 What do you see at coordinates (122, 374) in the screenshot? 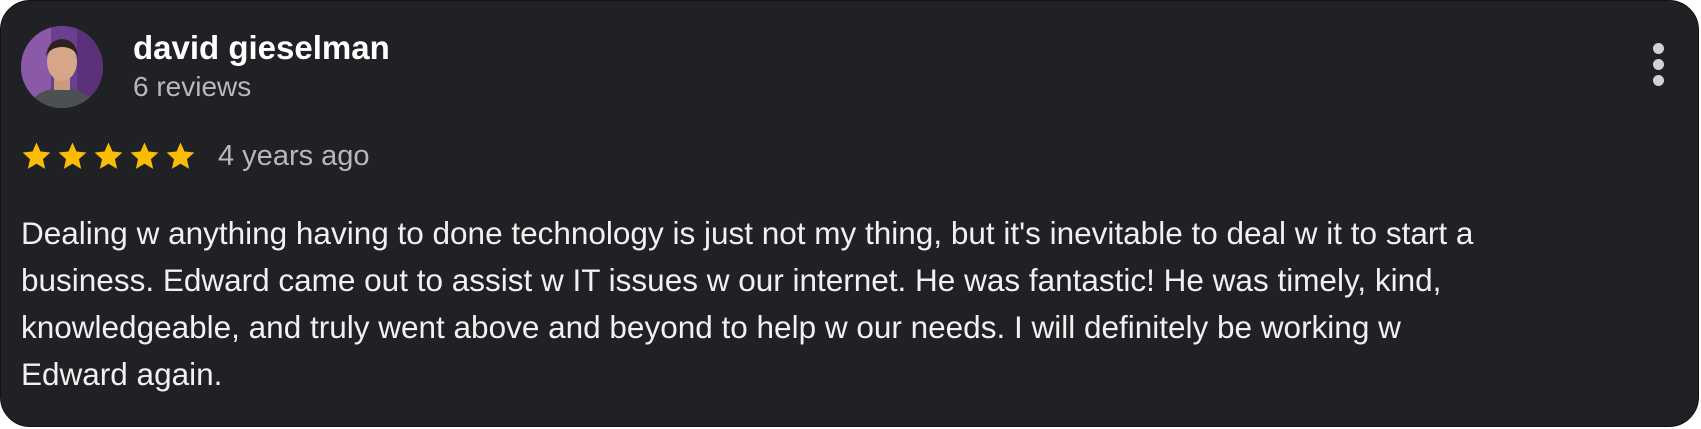
I see `review-text-line: Edward again.` at bounding box center [122, 374].